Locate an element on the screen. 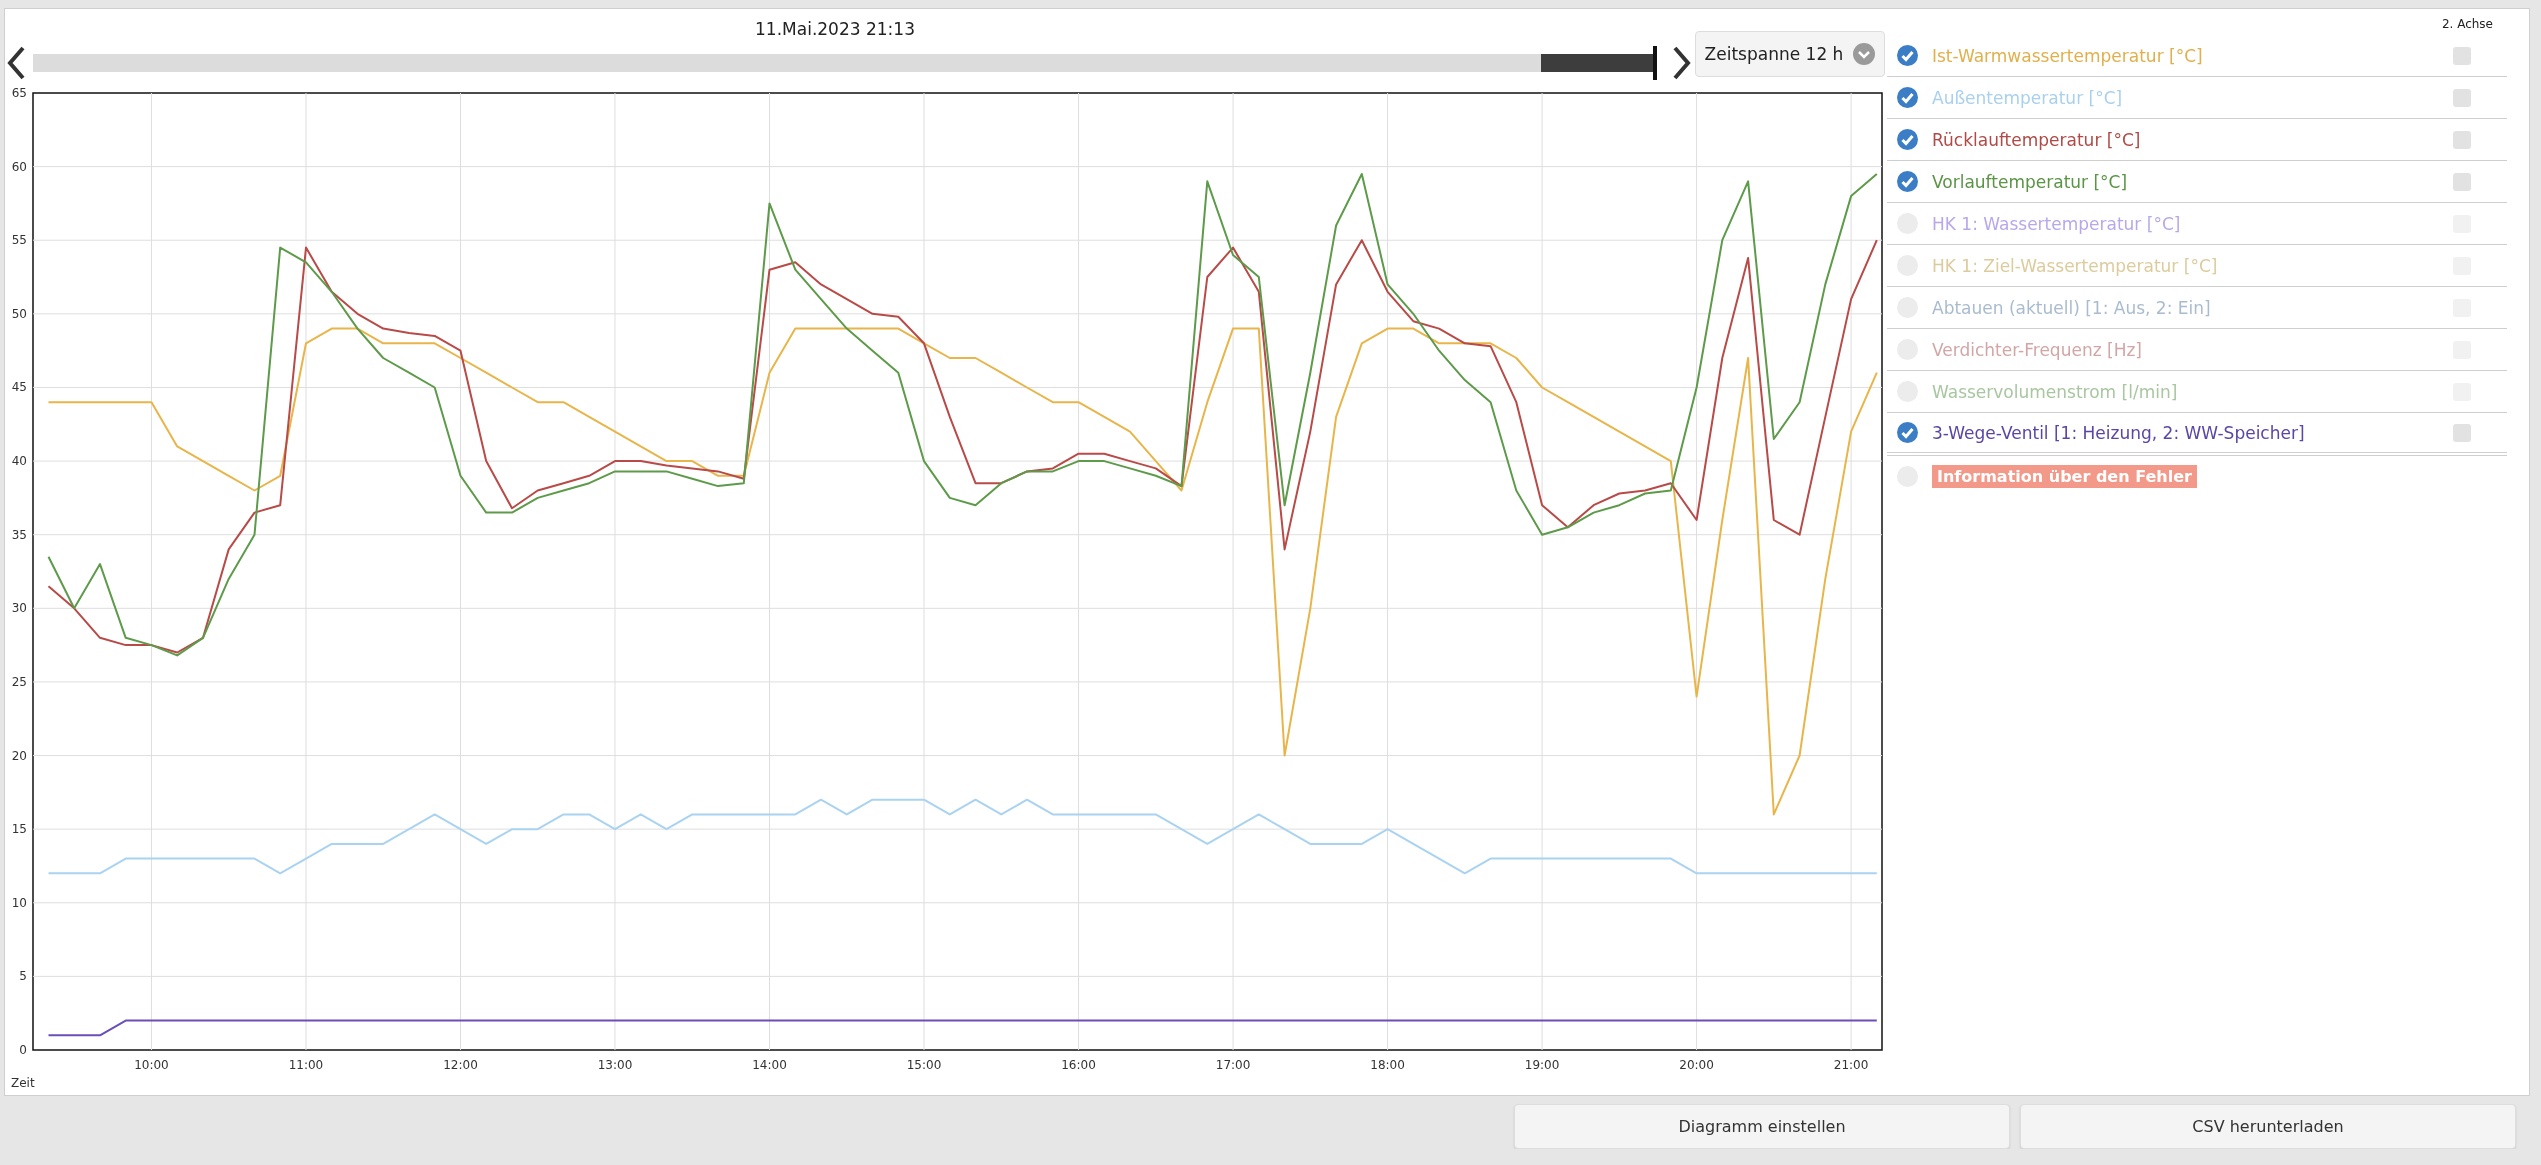 The width and height of the screenshot is (2541, 1165). x-axis-tick-label: 15:00 is located at coordinates (924, 1065).